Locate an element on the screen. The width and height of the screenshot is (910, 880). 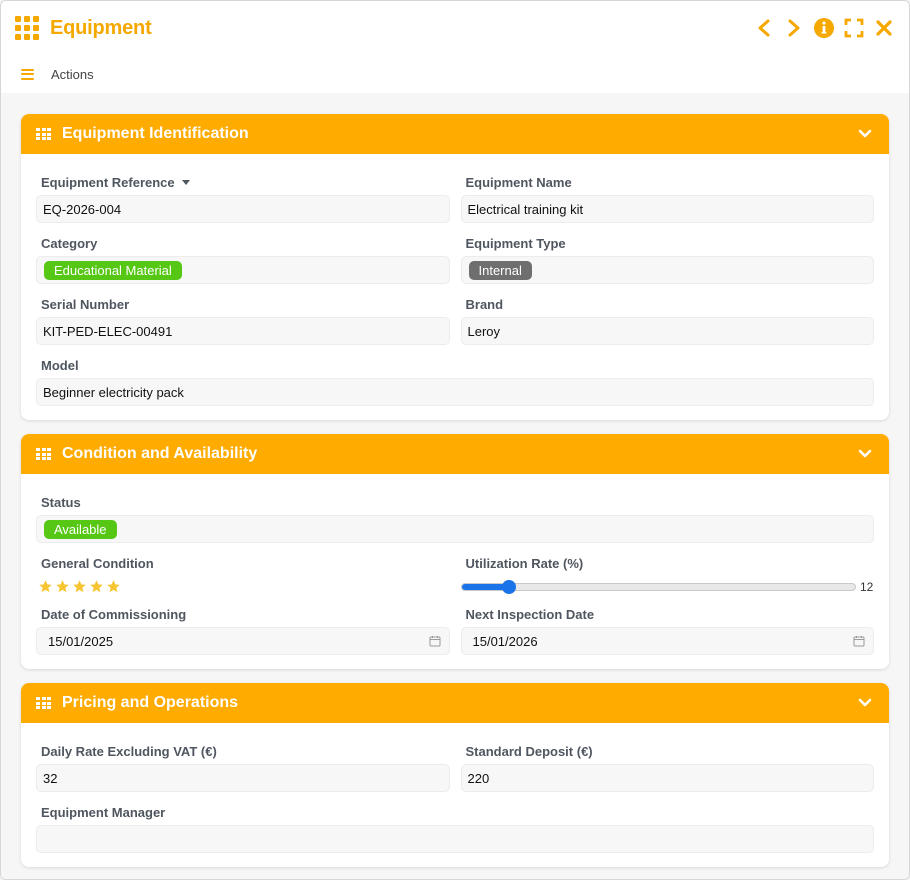
daily-rate-label: Daily Rate Excluding VAT (€) is located at coordinates (129, 751).